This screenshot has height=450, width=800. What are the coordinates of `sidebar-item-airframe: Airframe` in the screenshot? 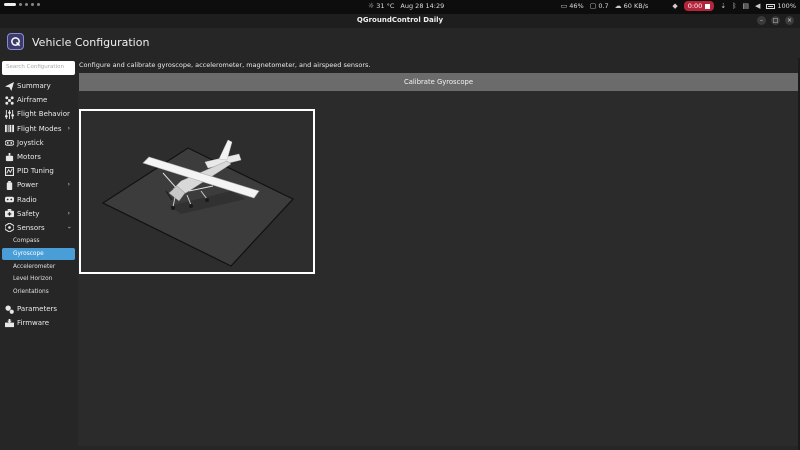 It's located at (39, 100).